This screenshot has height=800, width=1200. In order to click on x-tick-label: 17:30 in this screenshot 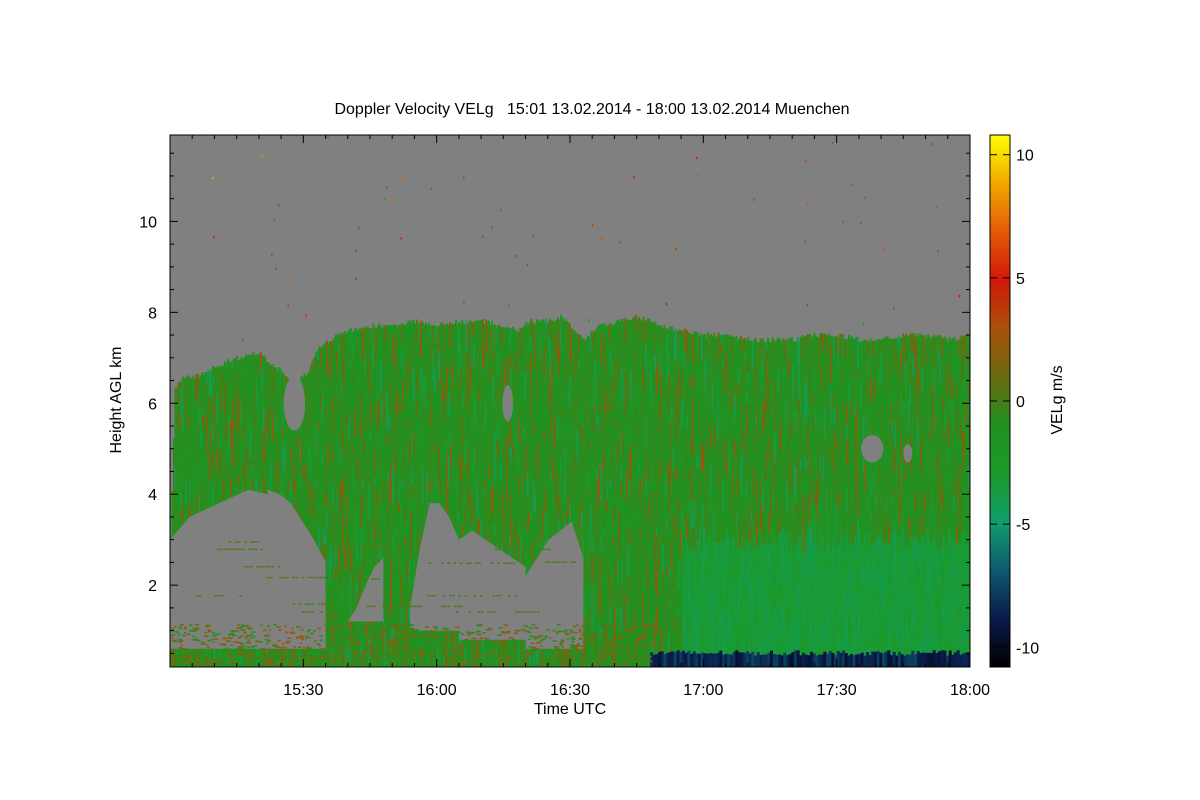, I will do `click(837, 690)`.